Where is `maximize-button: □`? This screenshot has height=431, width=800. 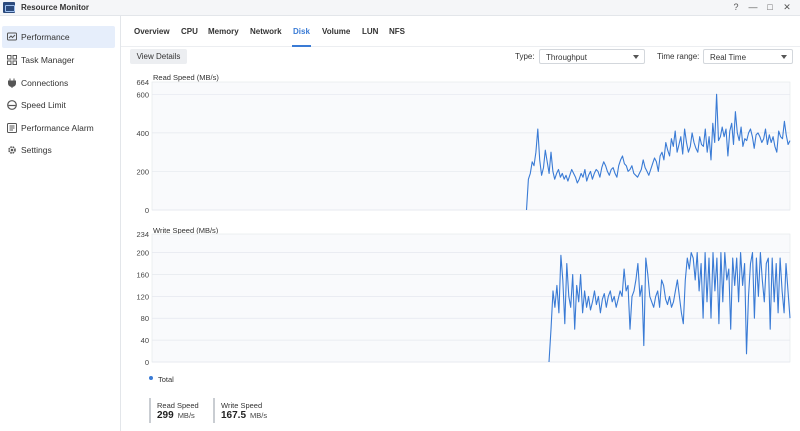 maximize-button: □ is located at coordinates (770, 7).